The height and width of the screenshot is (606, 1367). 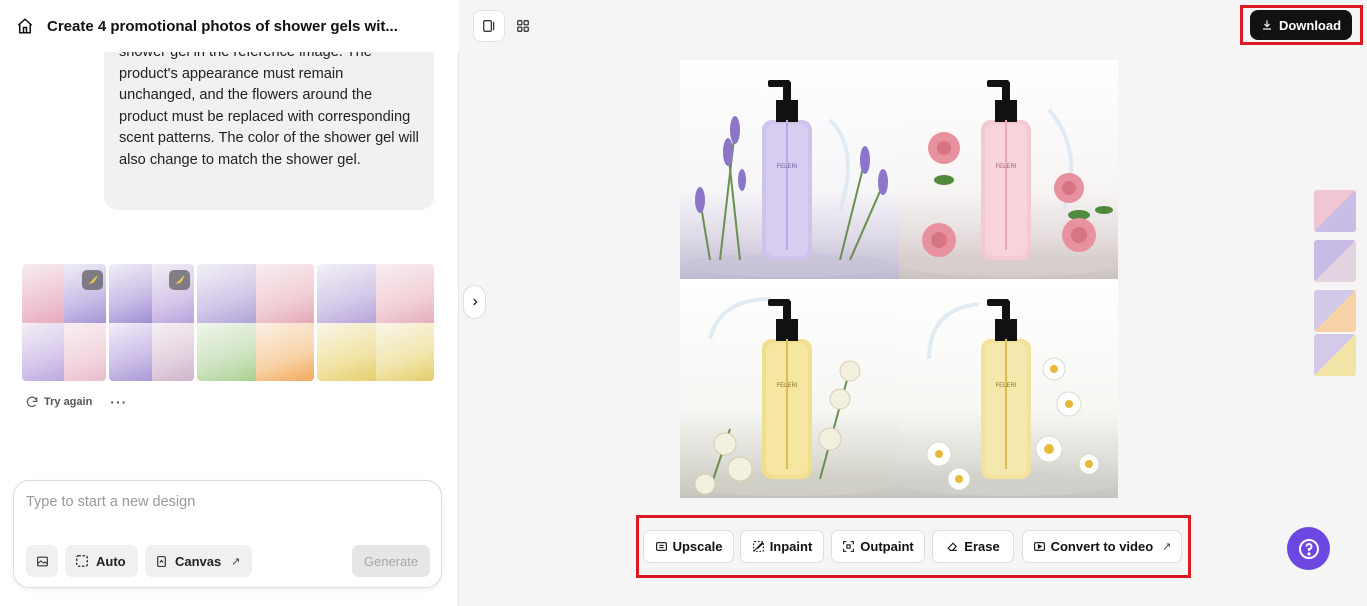 What do you see at coordinates (697, 546) in the screenshot?
I see `upscale-label: Upscale` at bounding box center [697, 546].